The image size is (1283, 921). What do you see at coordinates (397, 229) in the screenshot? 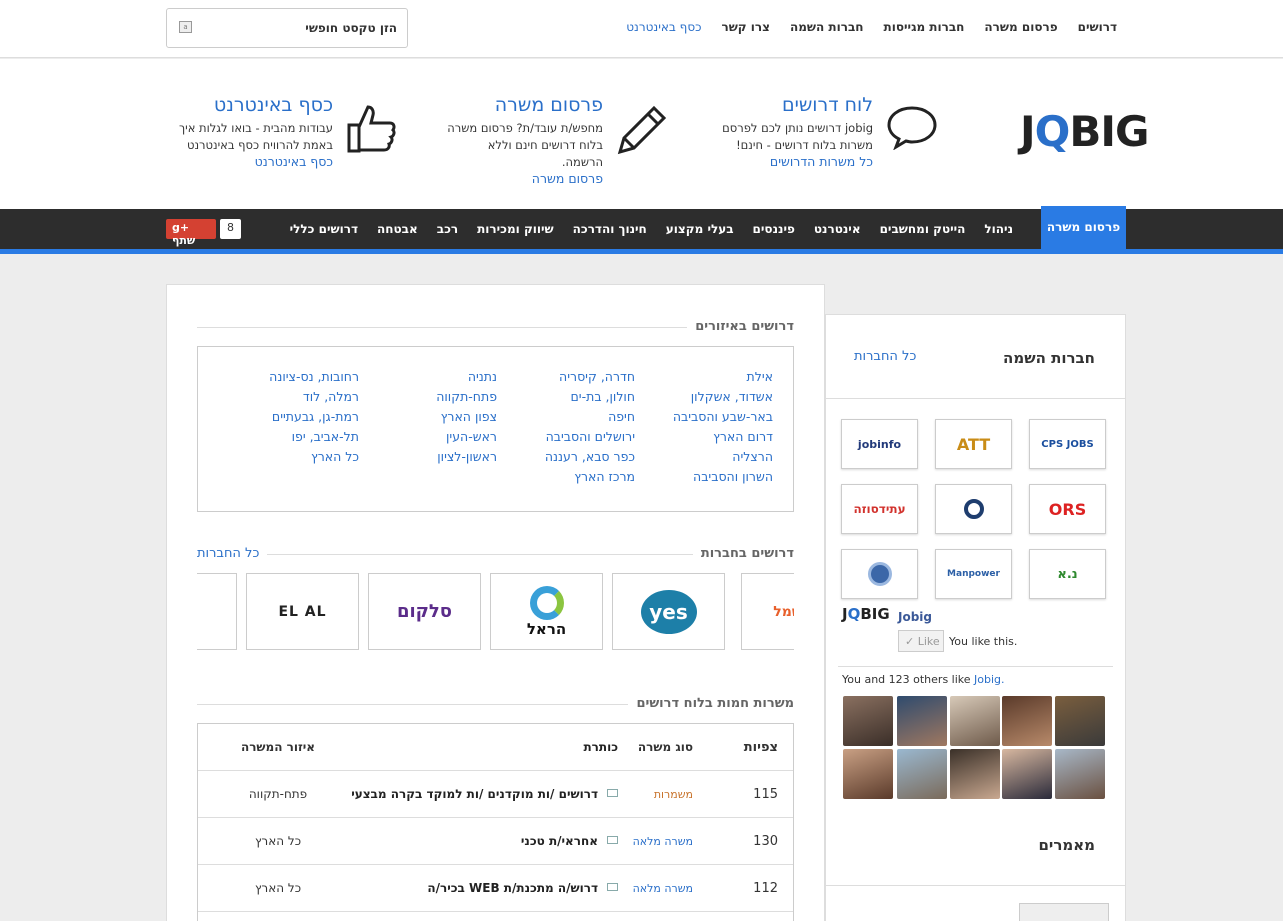
I see `nav-item: אבטחה` at bounding box center [397, 229].